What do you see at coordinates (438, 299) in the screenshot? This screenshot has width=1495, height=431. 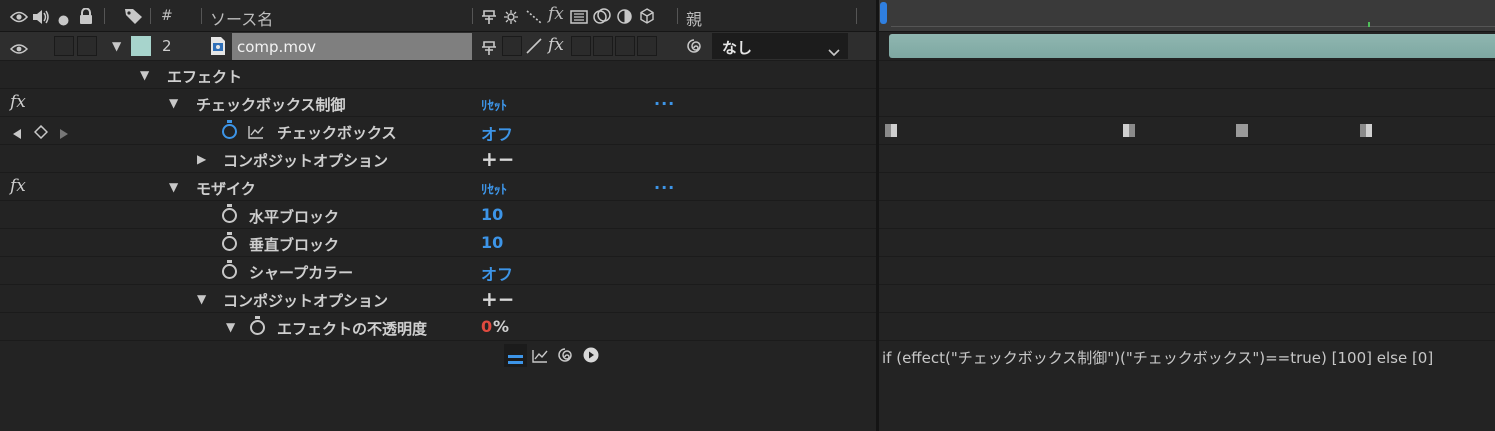 I see `composite-options-row: ▼ コンポジットオプション +−` at bounding box center [438, 299].